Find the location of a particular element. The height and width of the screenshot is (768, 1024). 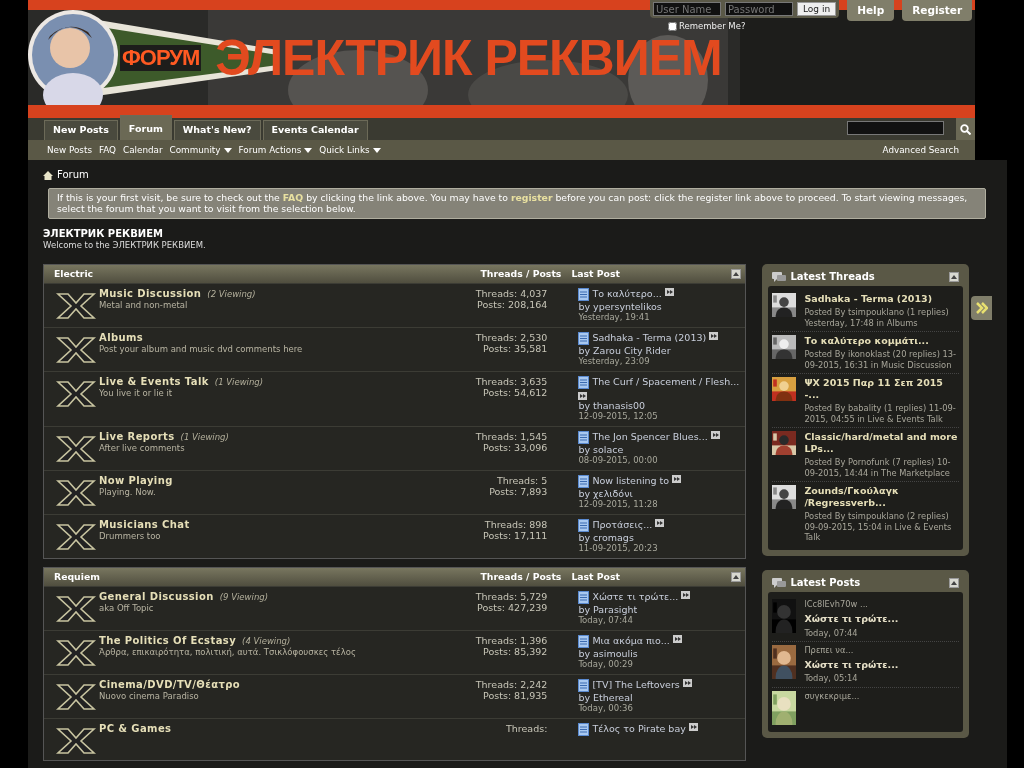

nav-tab: Events Calendar is located at coordinates (315, 130).